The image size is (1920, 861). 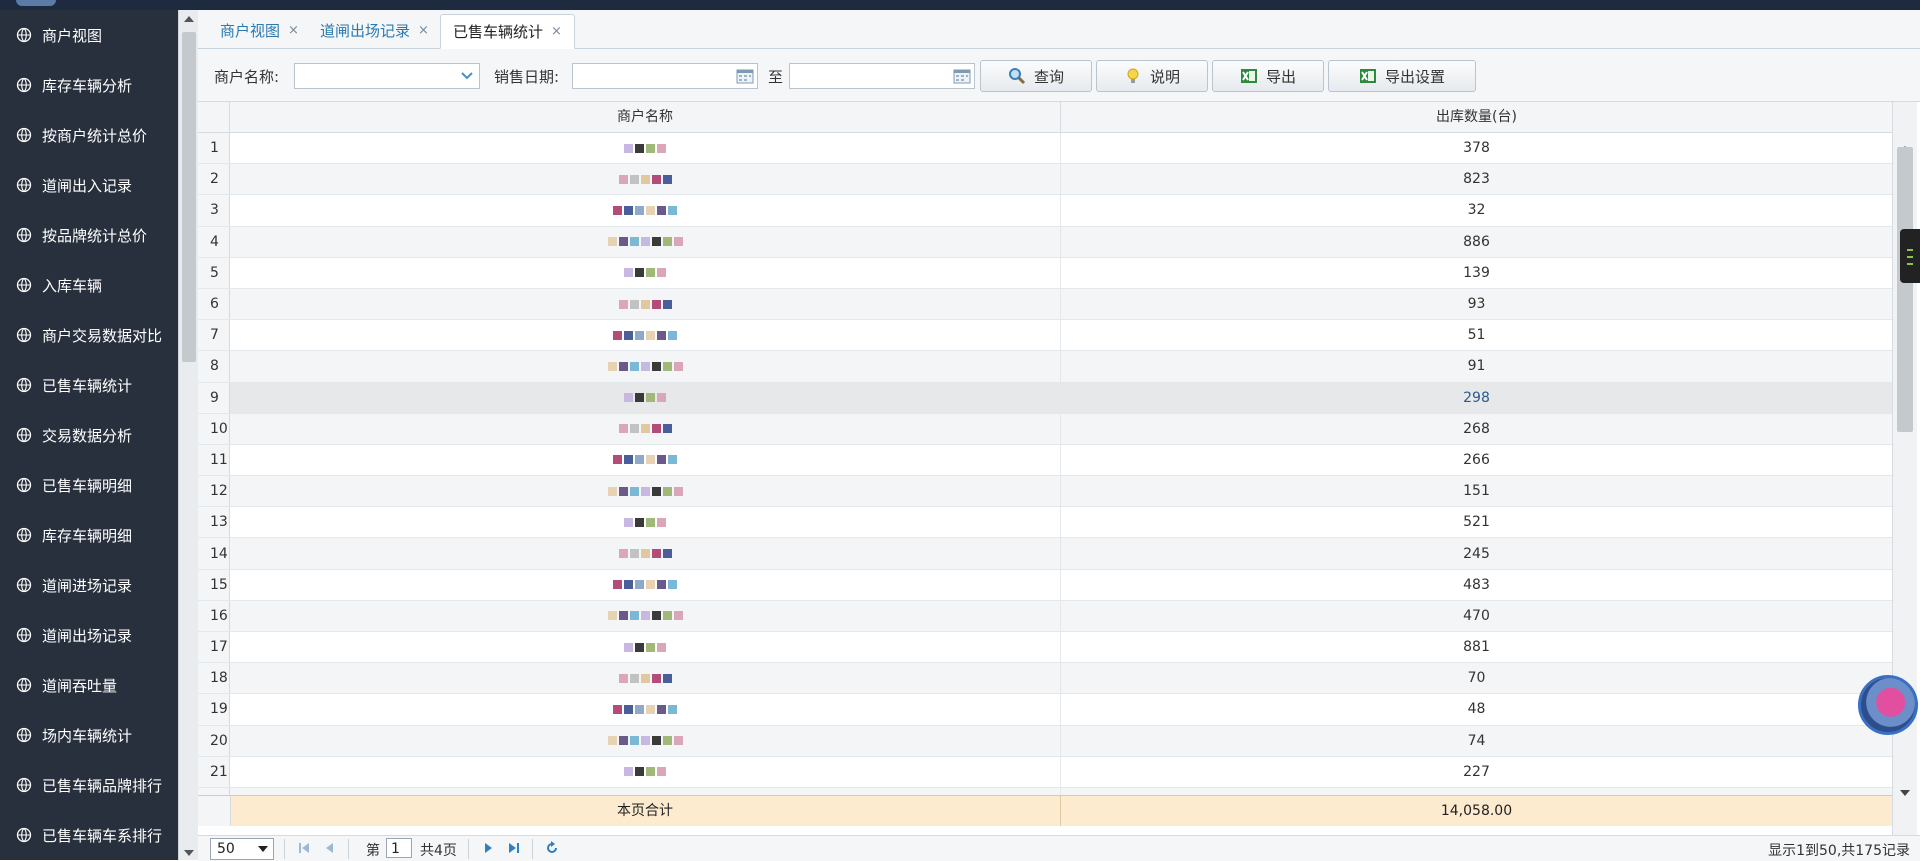 I want to click on export-button: 导出, so click(x=1268, y=76).